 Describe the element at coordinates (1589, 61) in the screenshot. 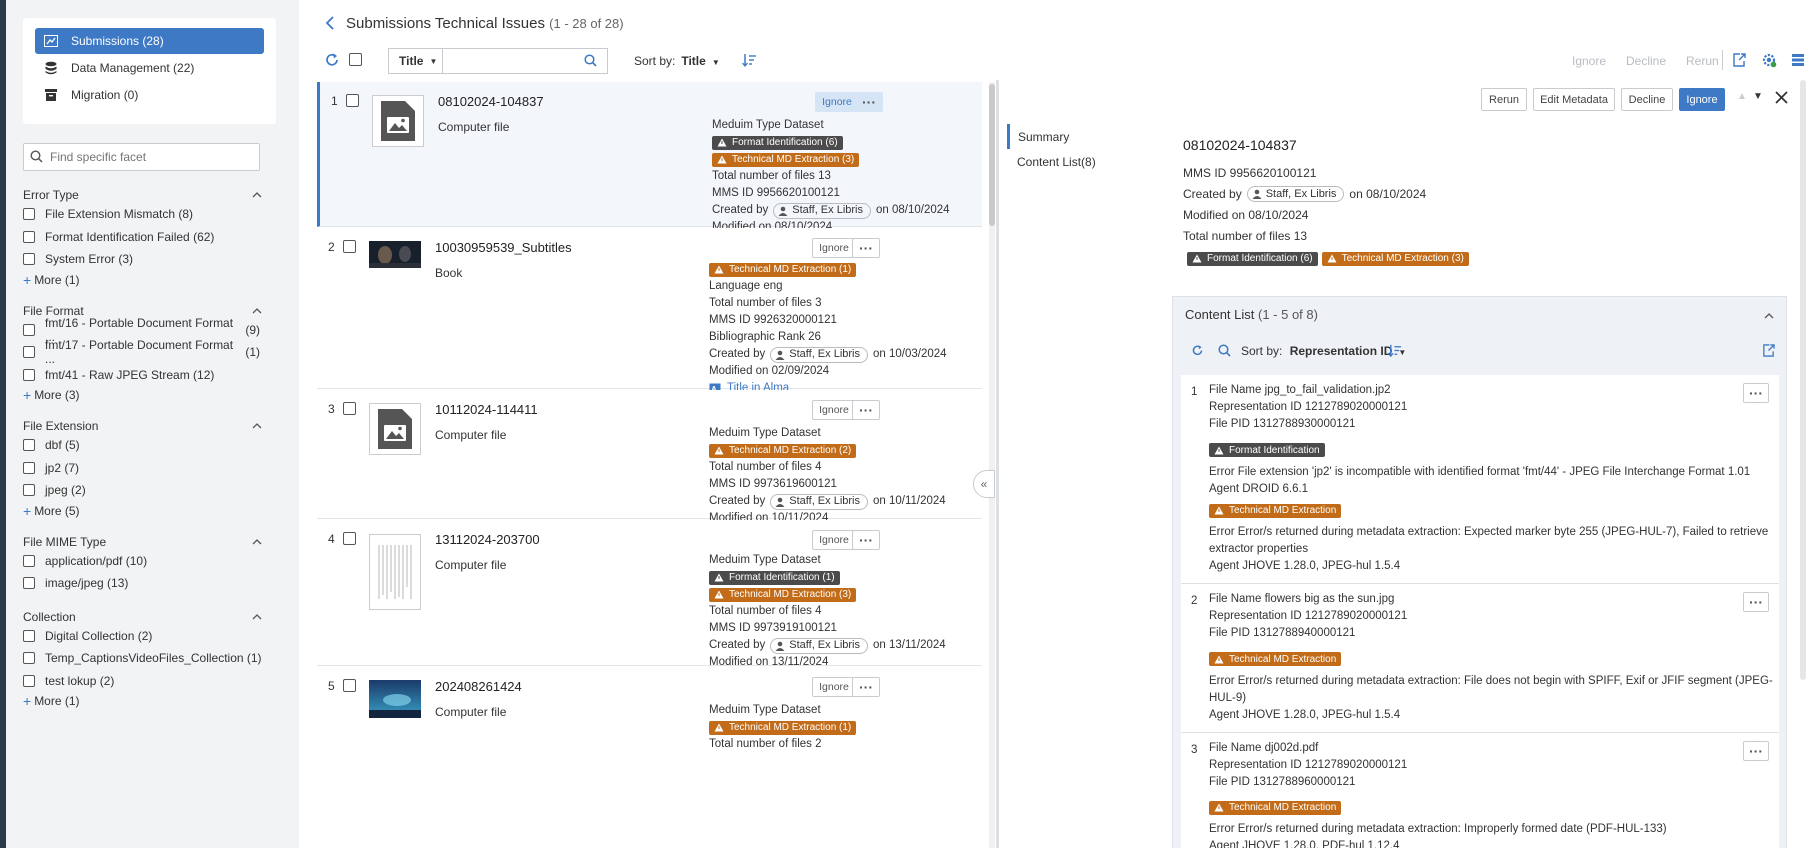

I see `bulk-ignore-button: Ignore` at that location.